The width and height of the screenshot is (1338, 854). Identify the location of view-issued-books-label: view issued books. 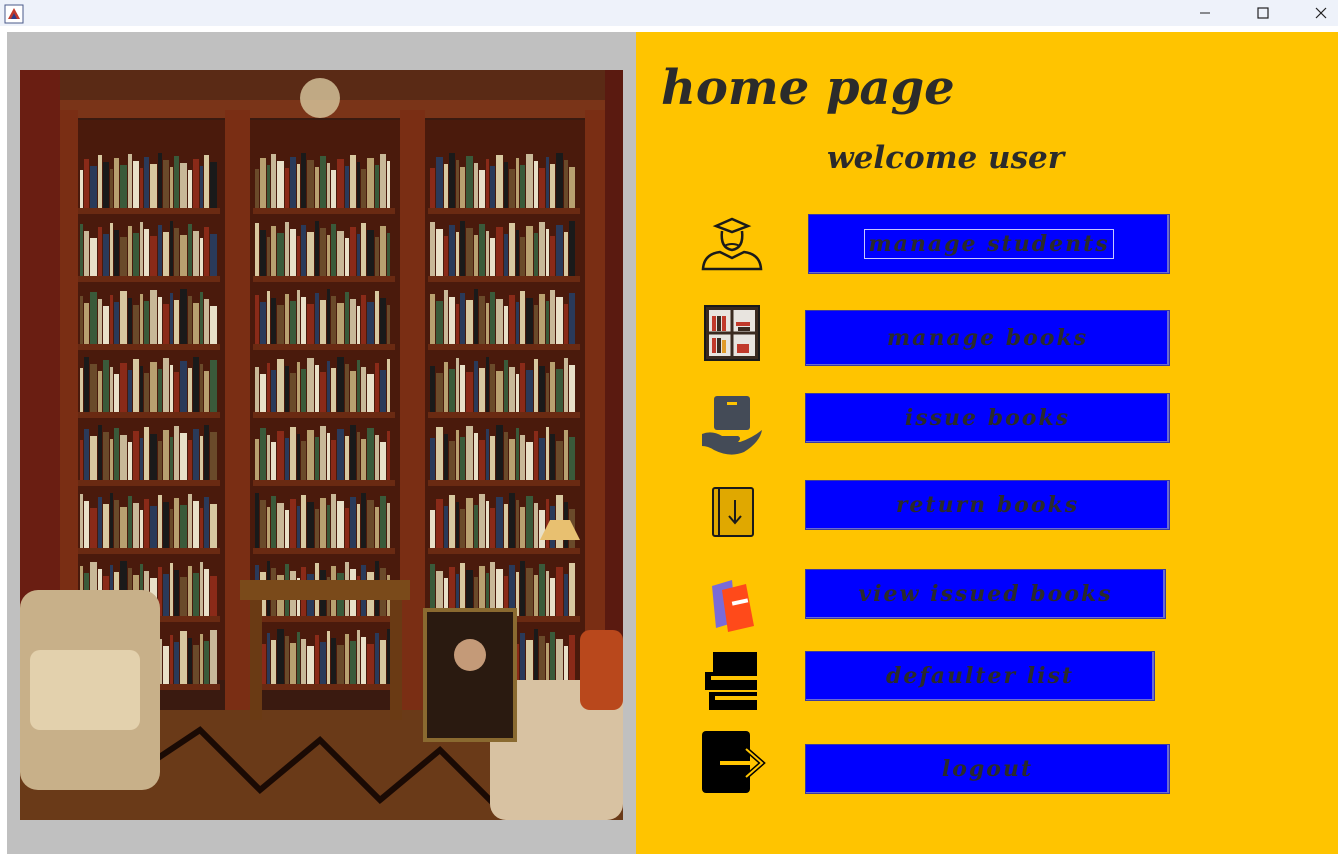
(985, 594).